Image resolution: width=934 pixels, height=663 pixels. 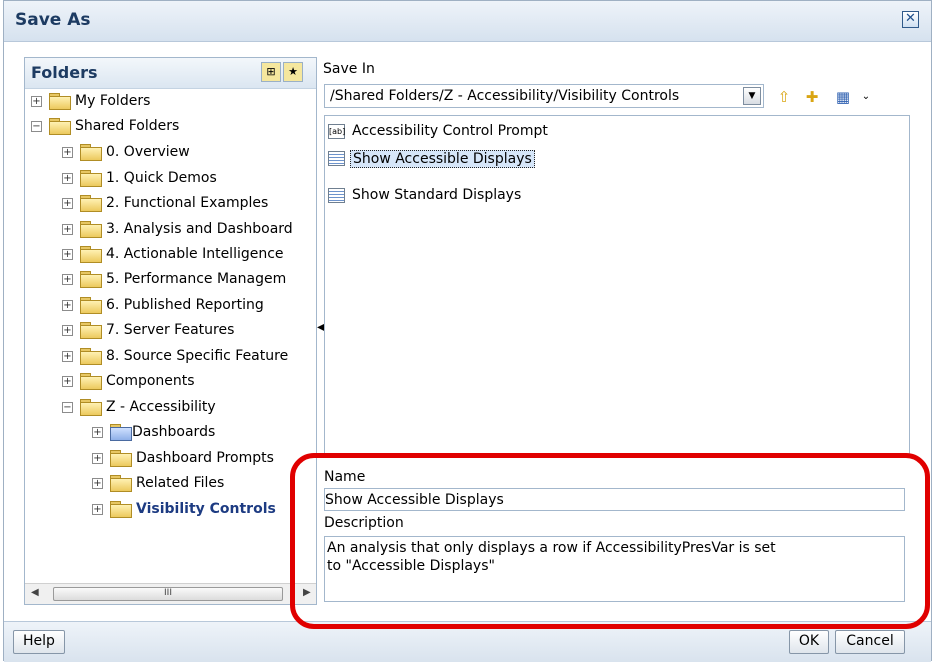 What do you see at coordinates (127, 126) in the screenshot?
I see `tree-item-label: Shared Folders` at bounding box center [127, 126].